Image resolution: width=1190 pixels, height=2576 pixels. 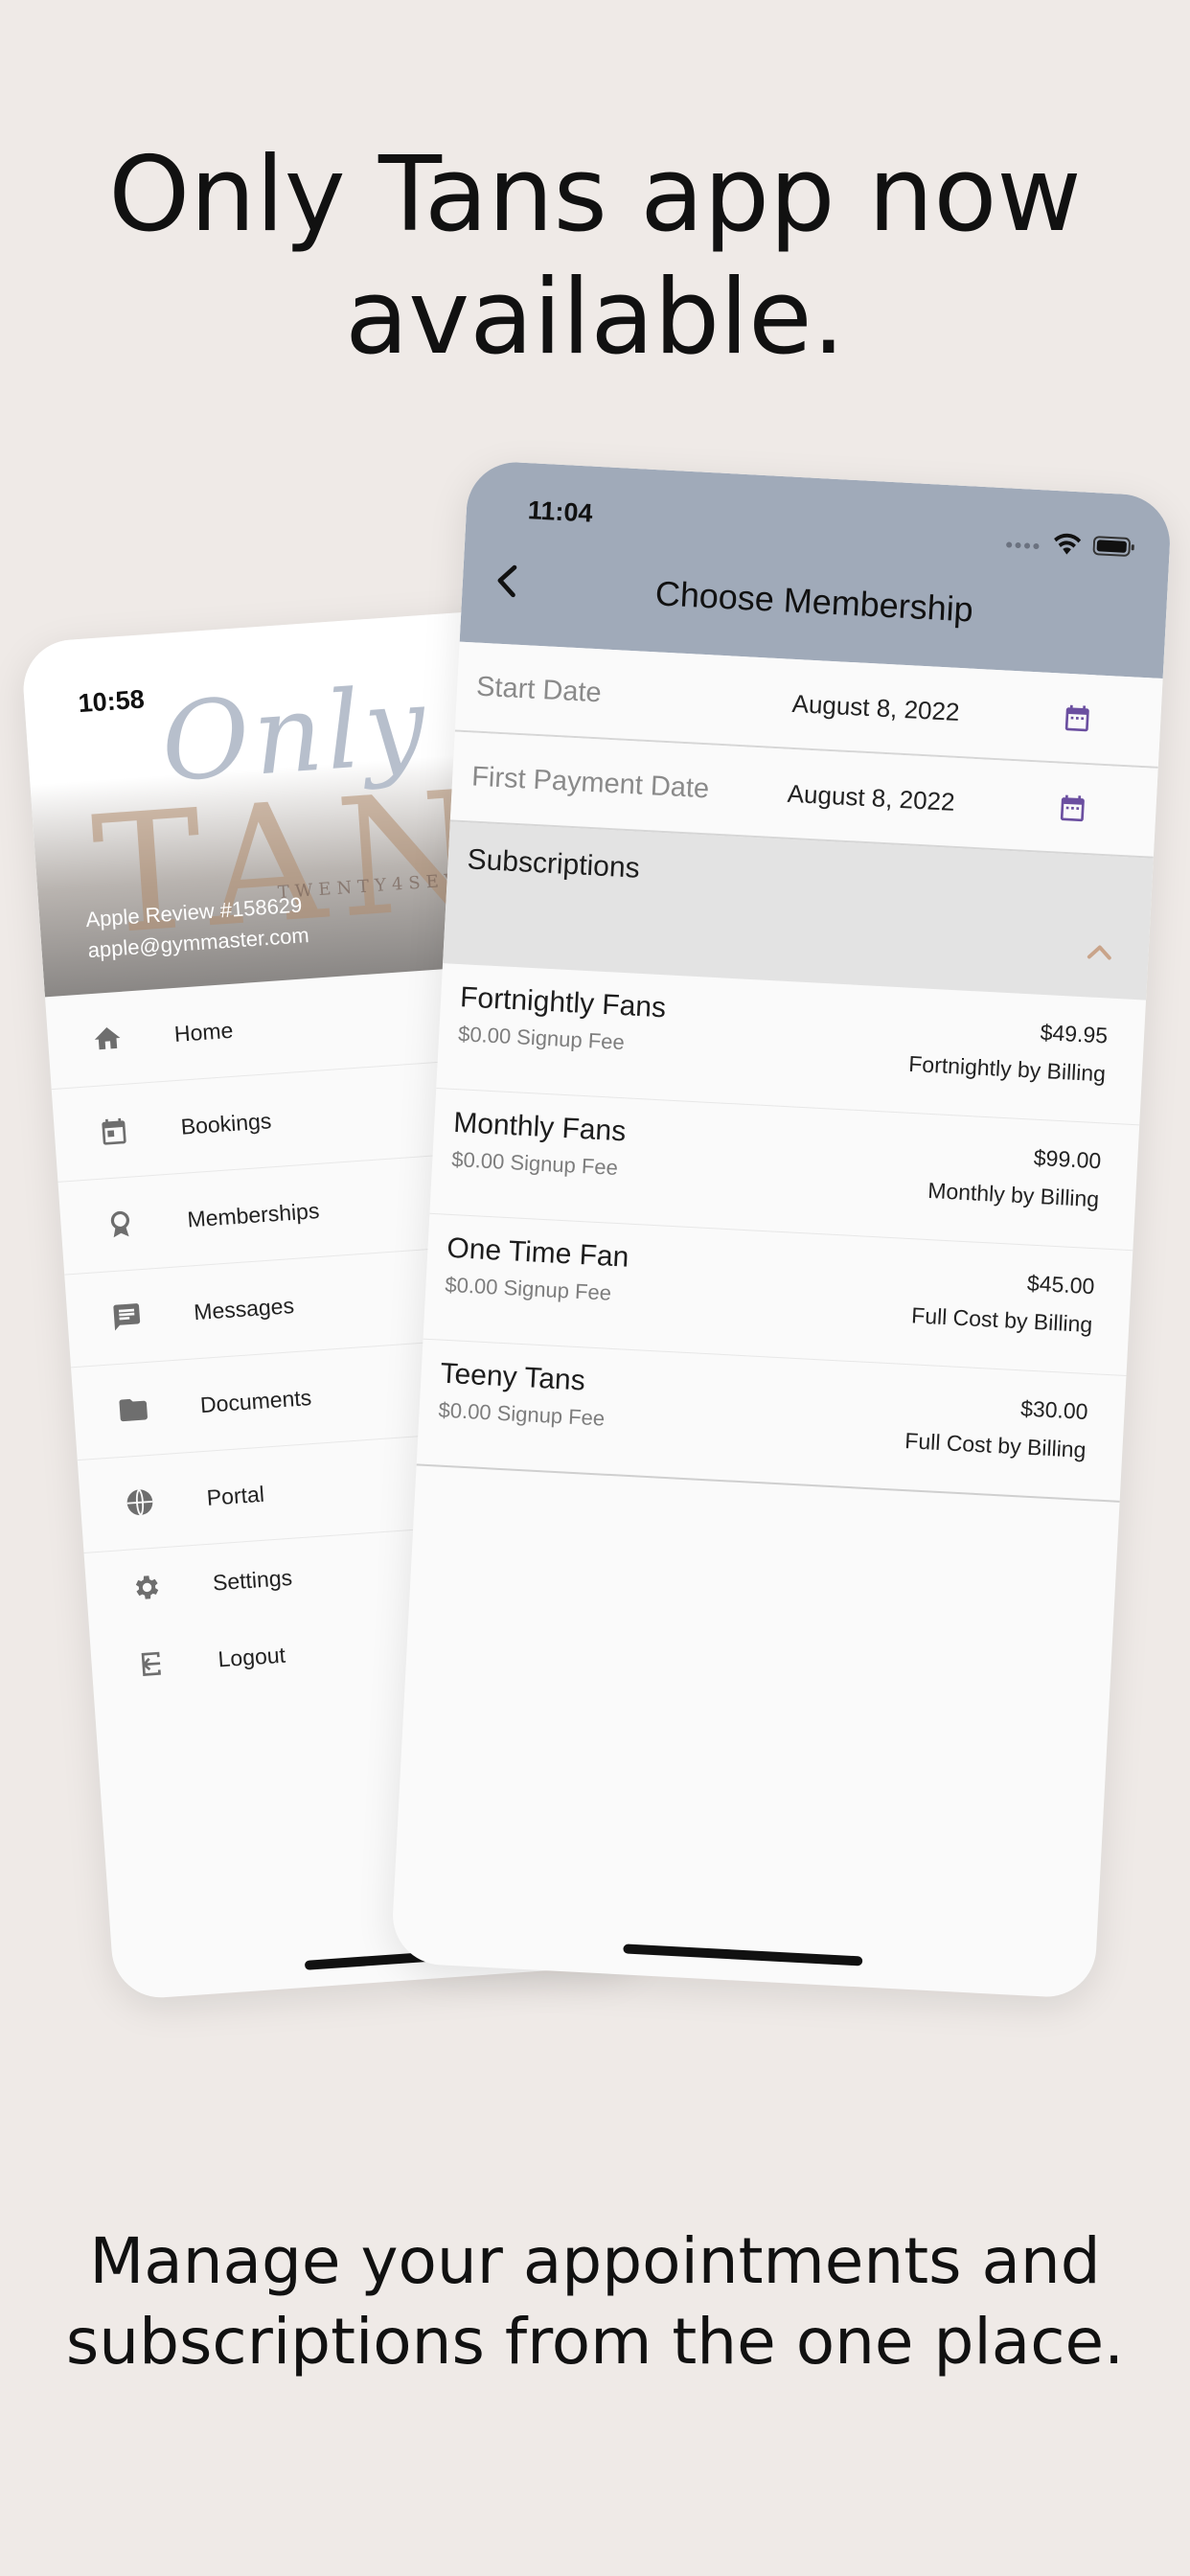 I want to click on menu-label: Settings, so click(x=253, y=1580).